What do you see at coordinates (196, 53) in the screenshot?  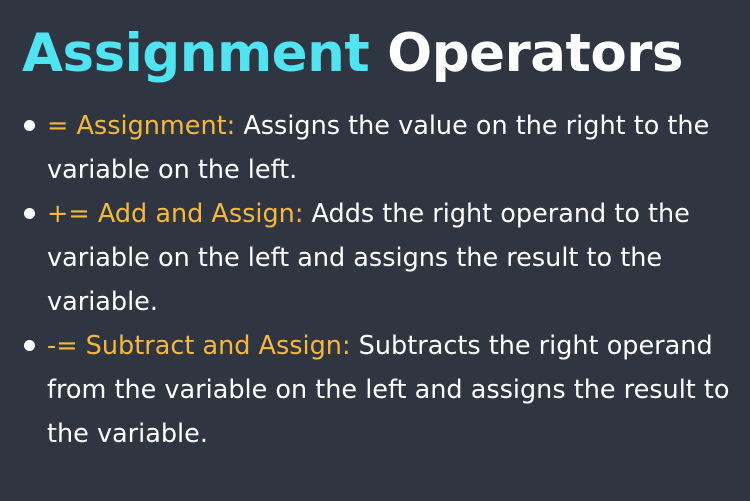 I see `title-accent-text: Assignment` at bounding box center [196, 53].